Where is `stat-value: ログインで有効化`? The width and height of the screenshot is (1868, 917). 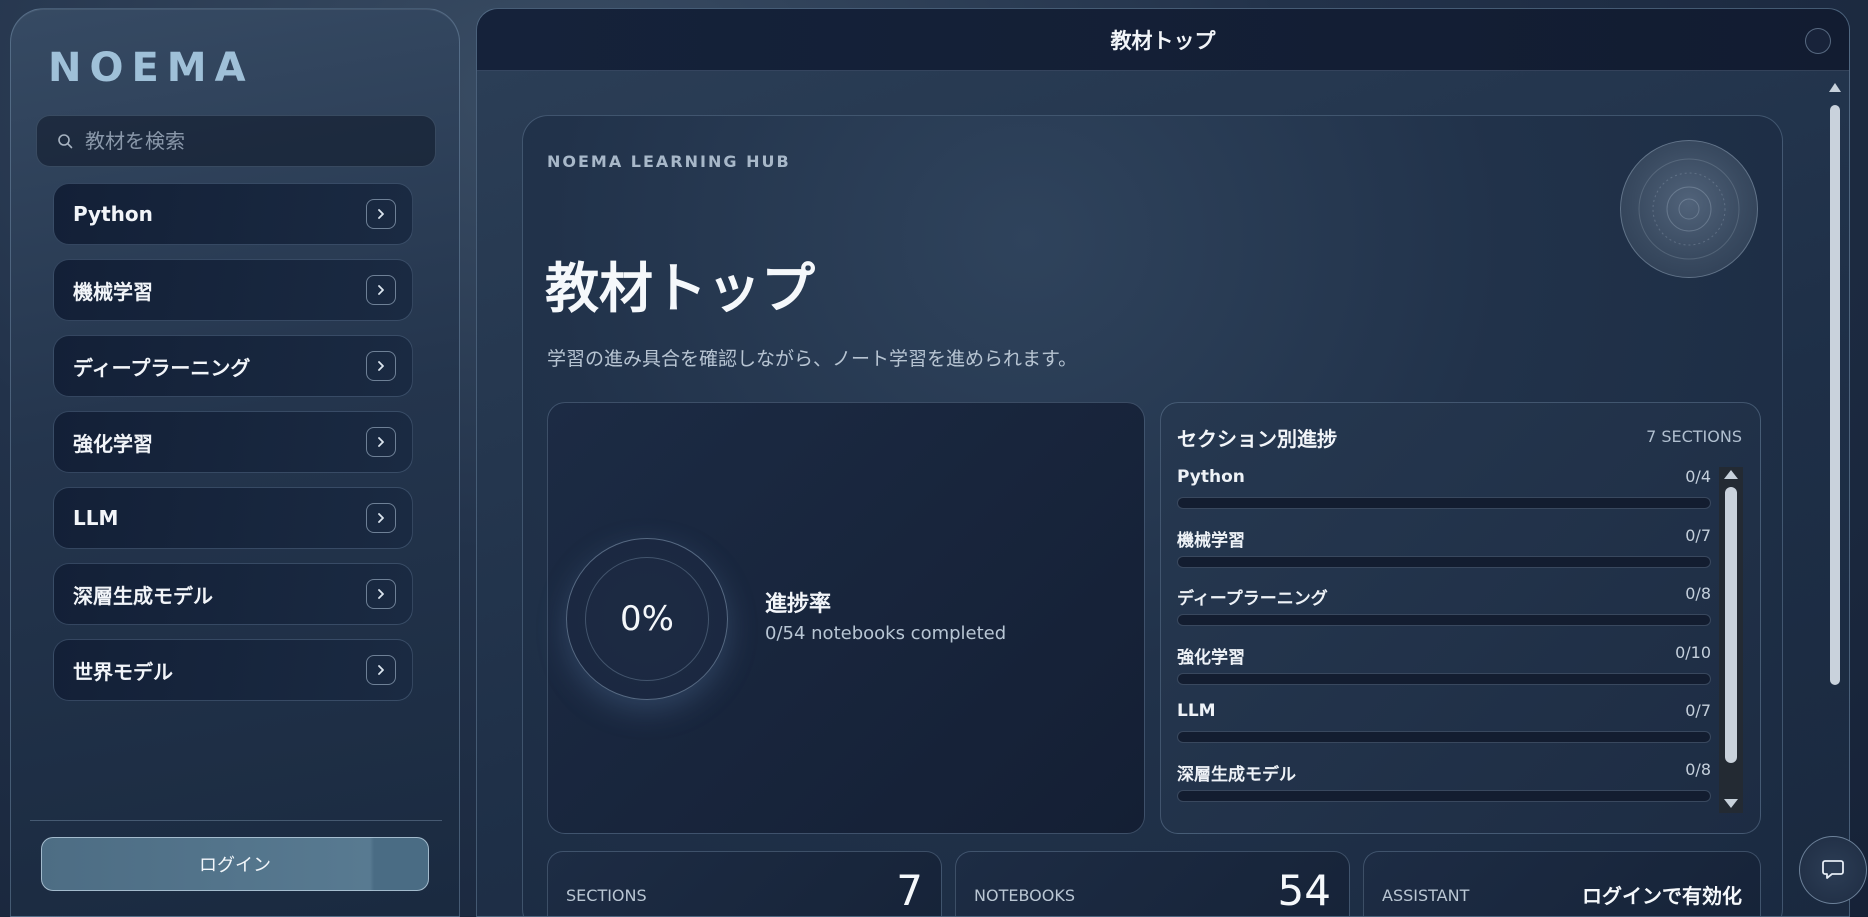 stat-value: ログインで有効化 is located at coordinates (1662, 896).